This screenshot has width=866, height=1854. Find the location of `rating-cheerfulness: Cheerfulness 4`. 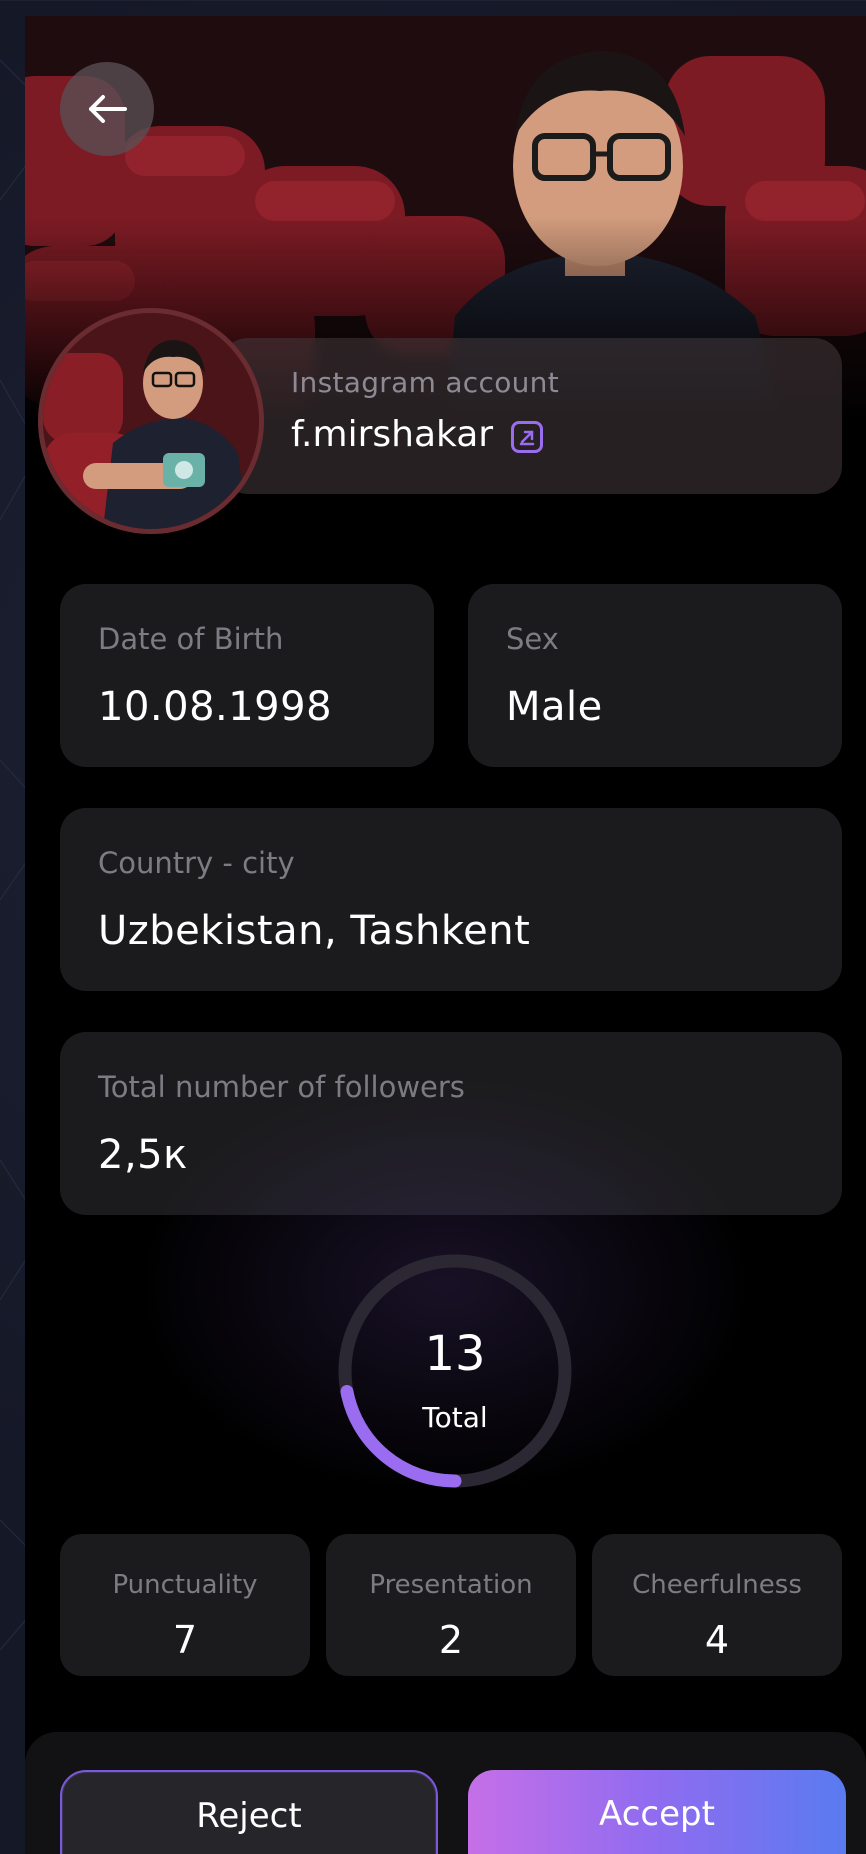

rating-cheerfulness: Cheerfulness 4 is located at coordinates (717, 1605).